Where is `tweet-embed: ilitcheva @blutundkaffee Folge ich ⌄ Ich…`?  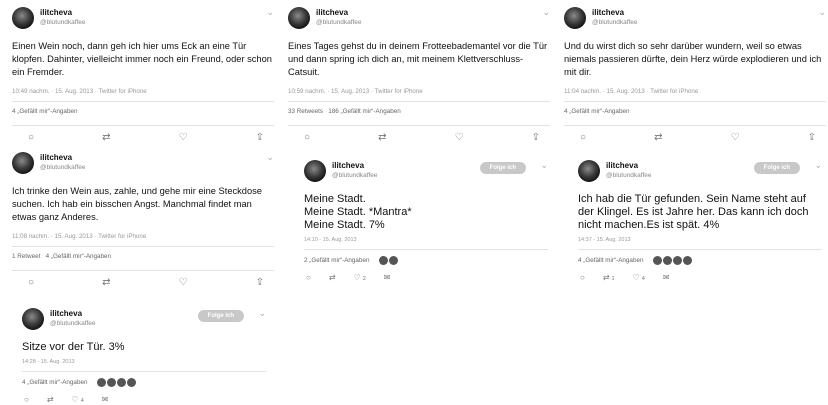 tweet-embed: ilitcheva @blutundkaffee Folge ich ⌄ Ich… is located at coordinates (700, 221).